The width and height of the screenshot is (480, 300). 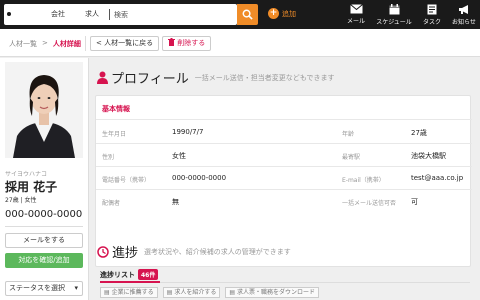 I want to click on mail-icon, so click(x=356, y=9).